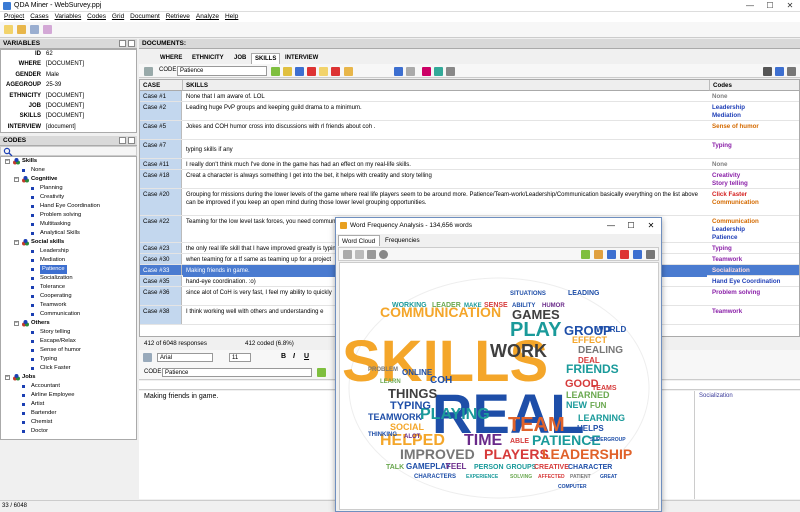 This screenshot has height=512, width=800. Describe the element at coordinates (412, 437) in the screenshot. I see `cloud-word: ALOT` at that location.